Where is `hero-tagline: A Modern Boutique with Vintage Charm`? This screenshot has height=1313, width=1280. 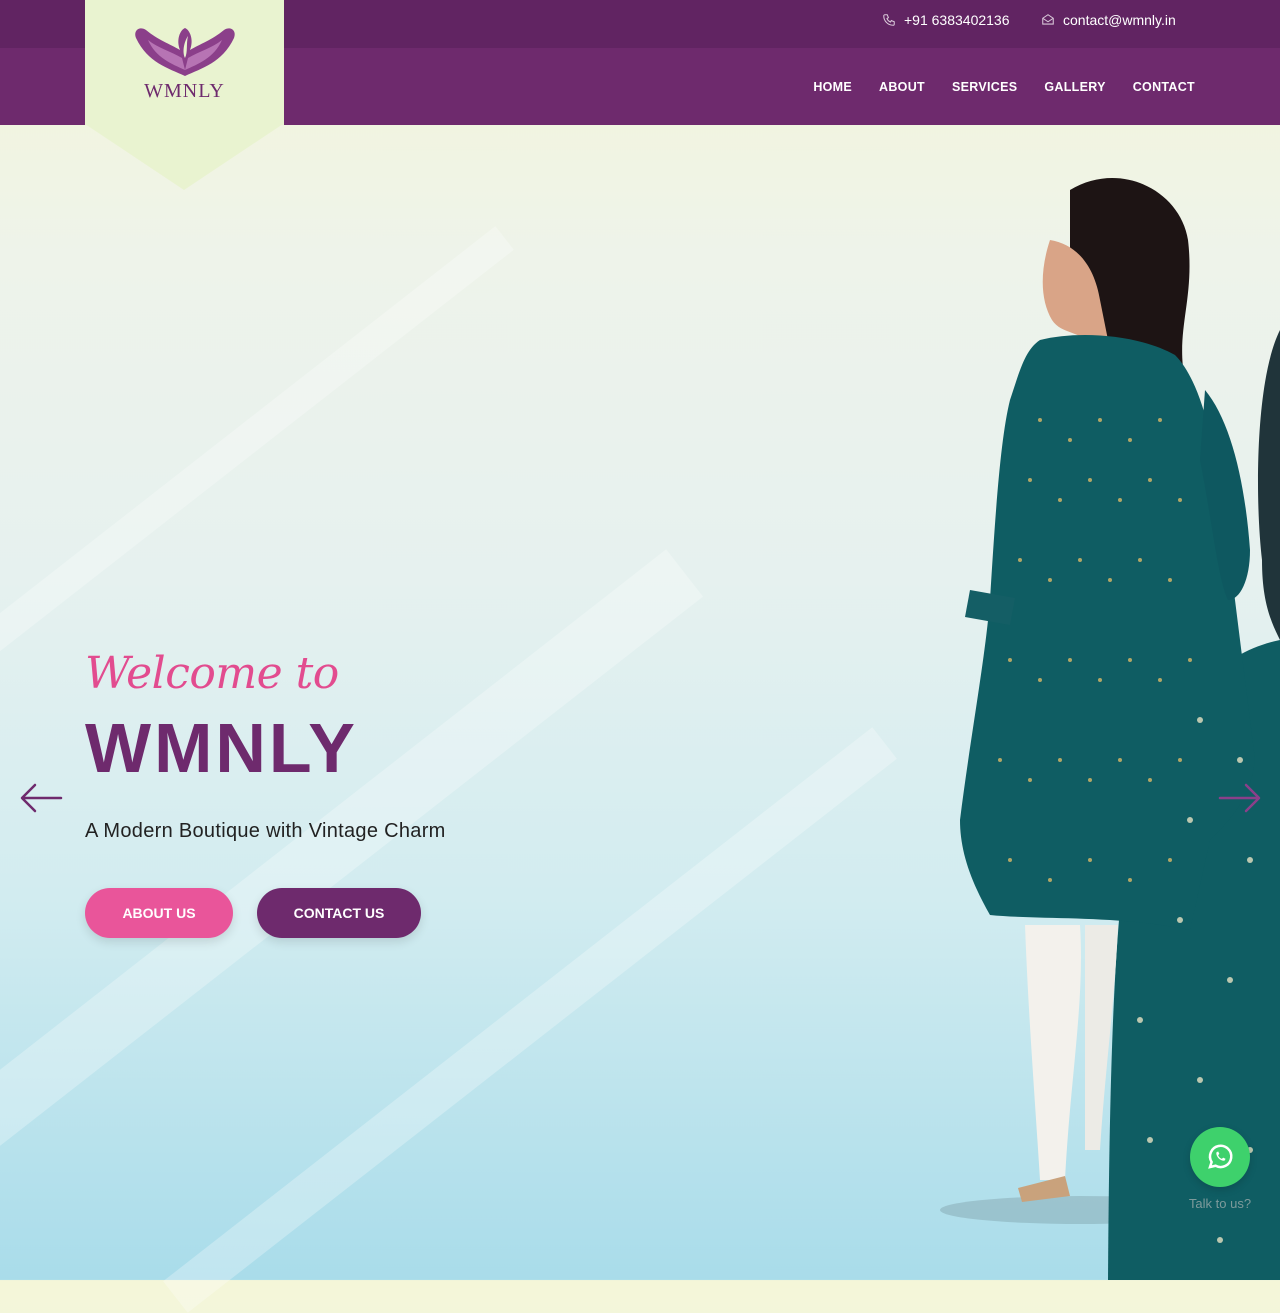 hero-tagline: A Modern Boutique with Vintage Charm is located at coordinates (265, 831).